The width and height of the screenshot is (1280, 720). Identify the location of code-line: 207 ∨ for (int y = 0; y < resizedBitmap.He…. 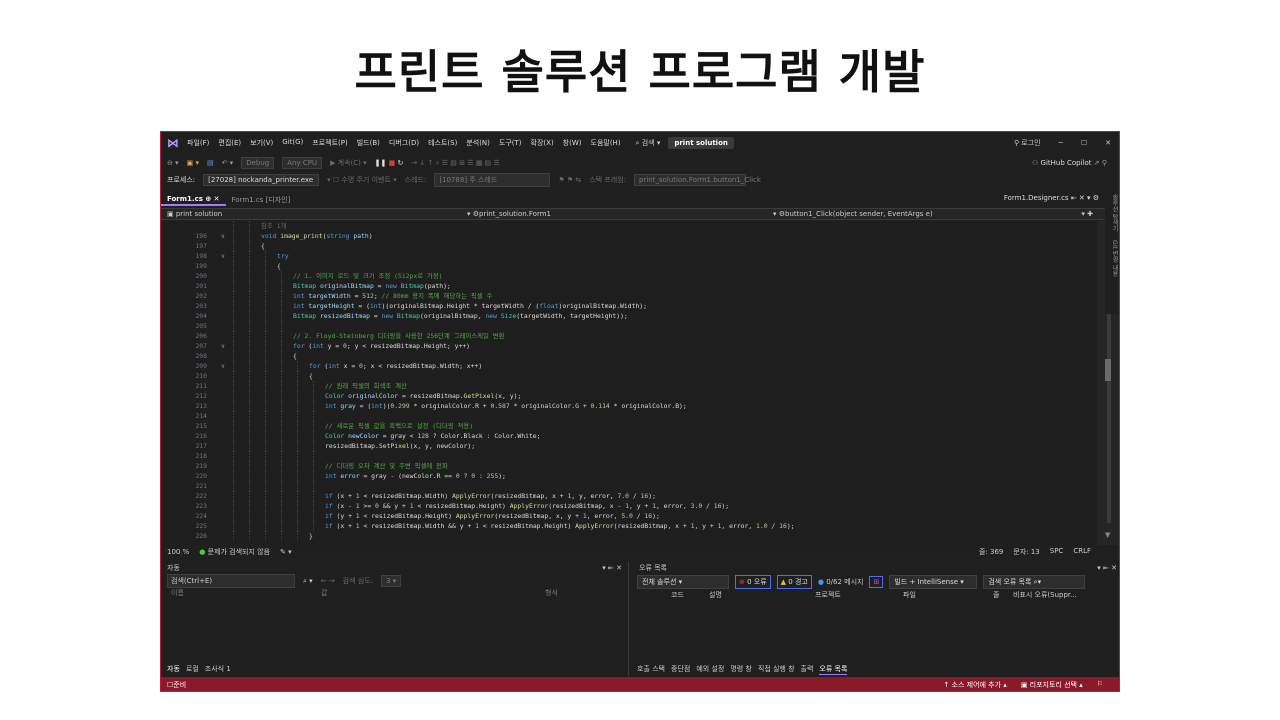
(629, 346).